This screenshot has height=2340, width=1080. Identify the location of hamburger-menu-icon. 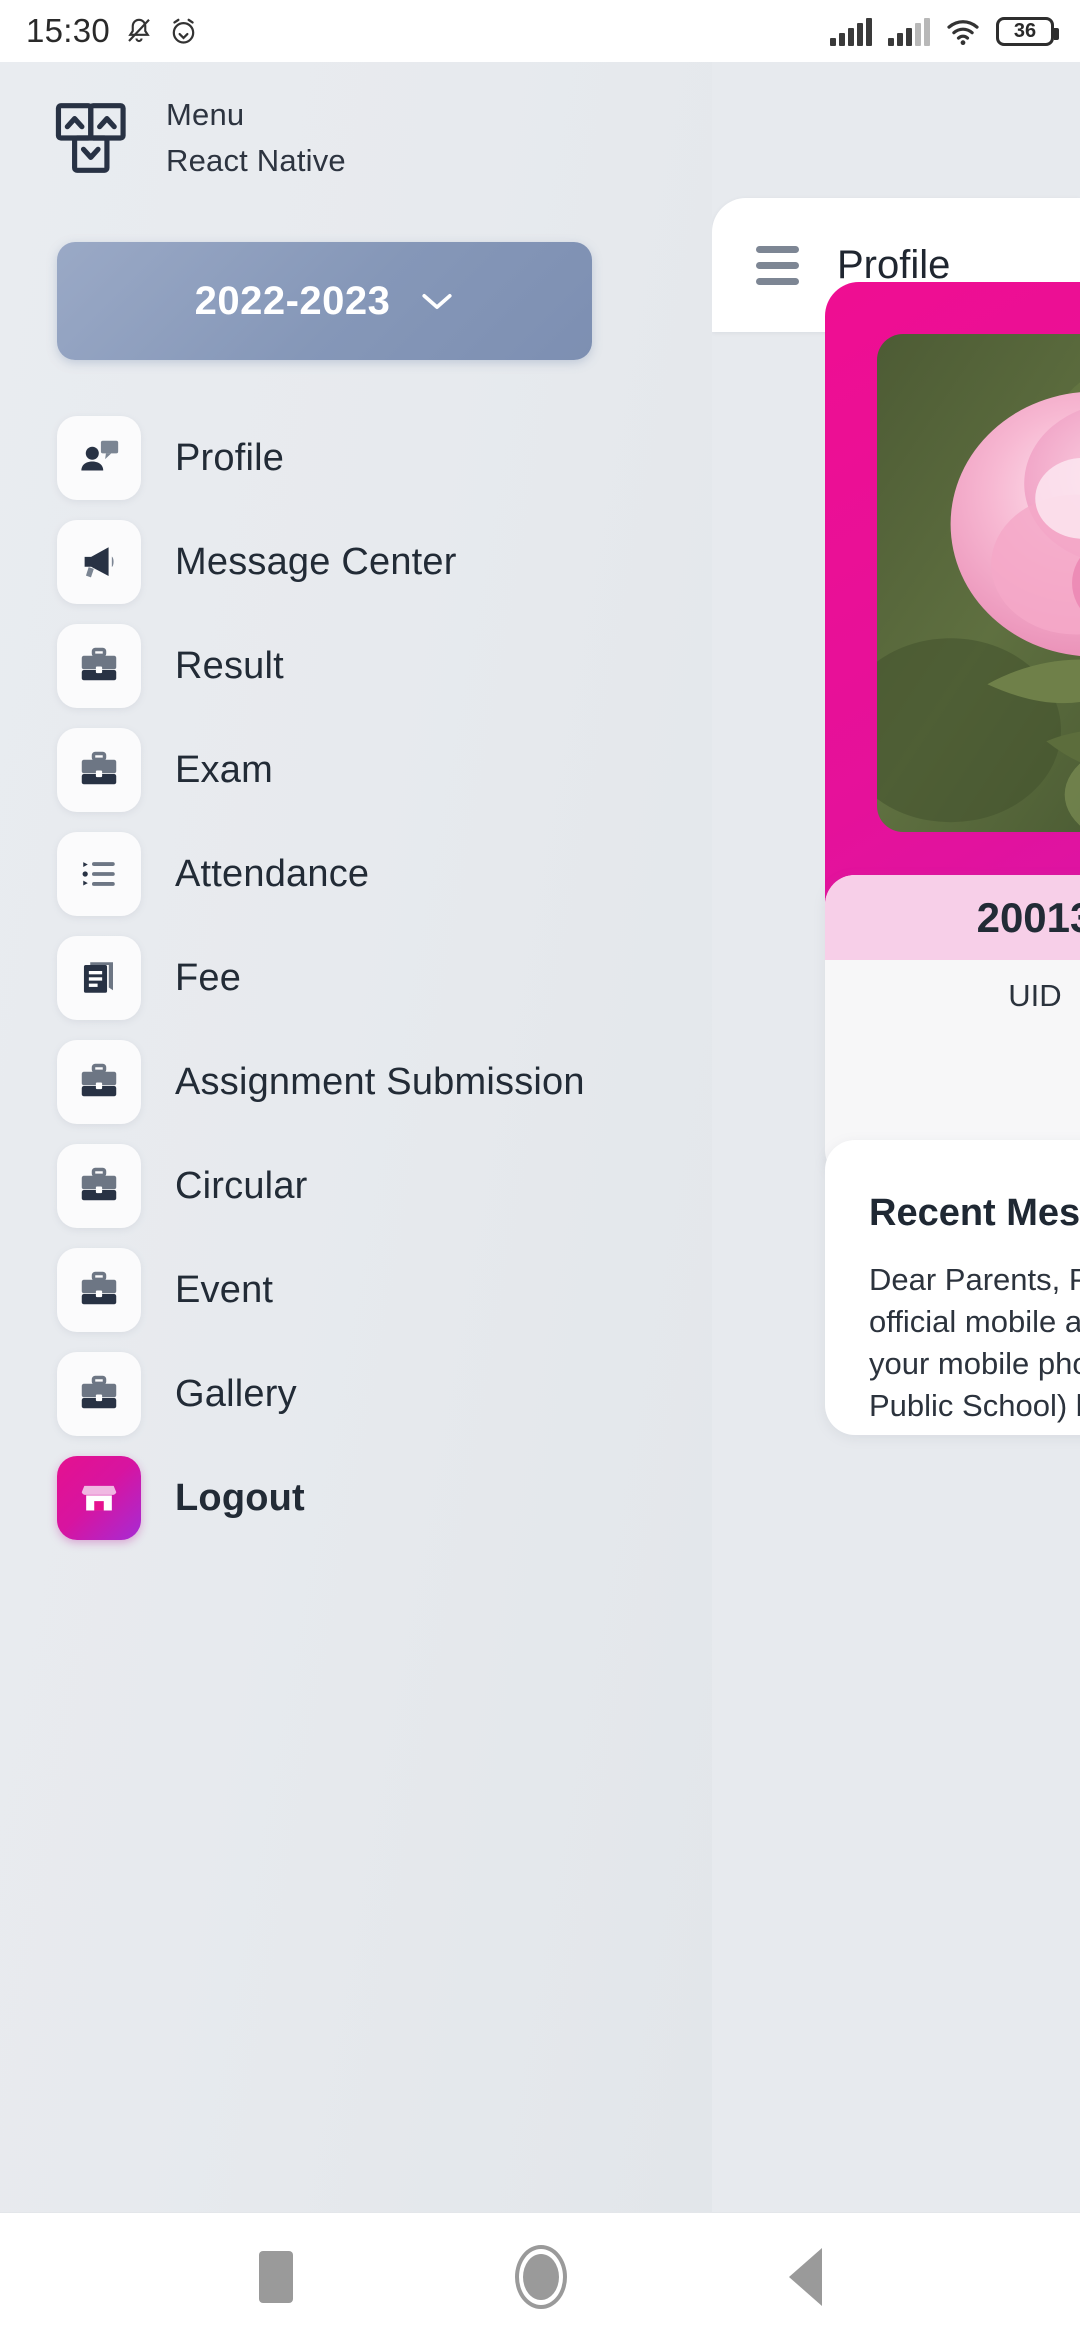
(777, 265).